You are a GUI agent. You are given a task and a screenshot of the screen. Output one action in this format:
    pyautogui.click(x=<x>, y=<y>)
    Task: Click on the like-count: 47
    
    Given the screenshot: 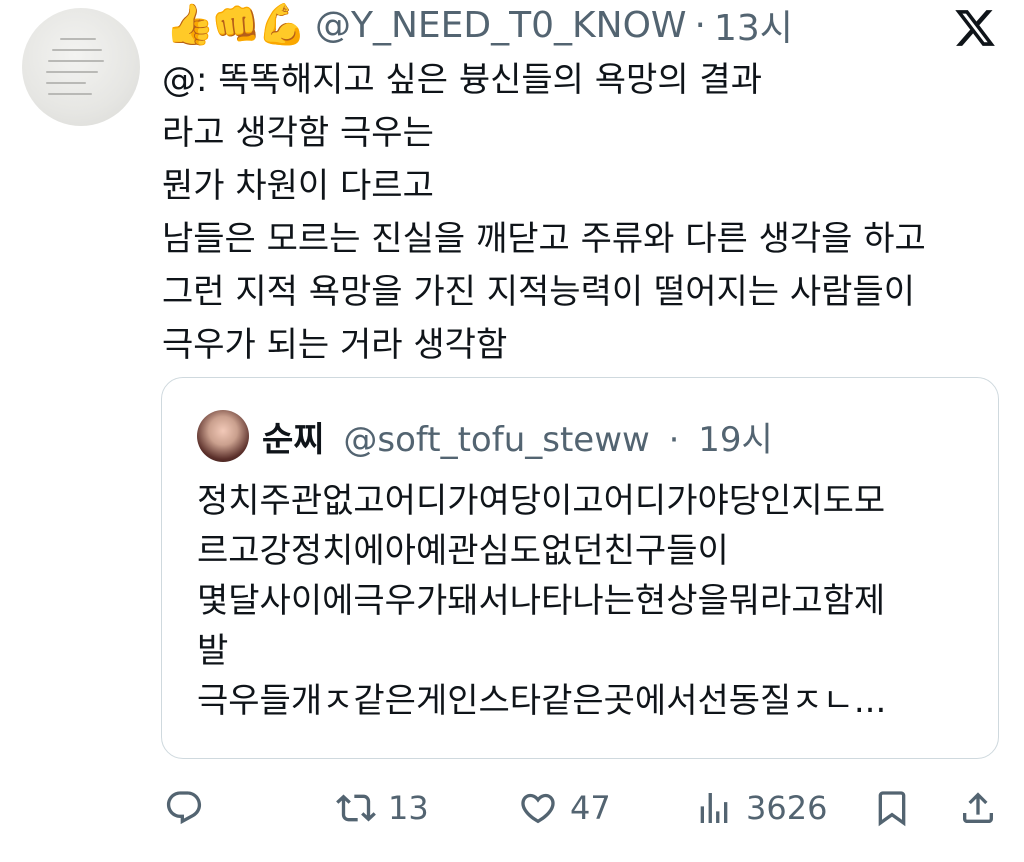 What is the action you would take?
    pyautogui.click(x=590, y=808)
    